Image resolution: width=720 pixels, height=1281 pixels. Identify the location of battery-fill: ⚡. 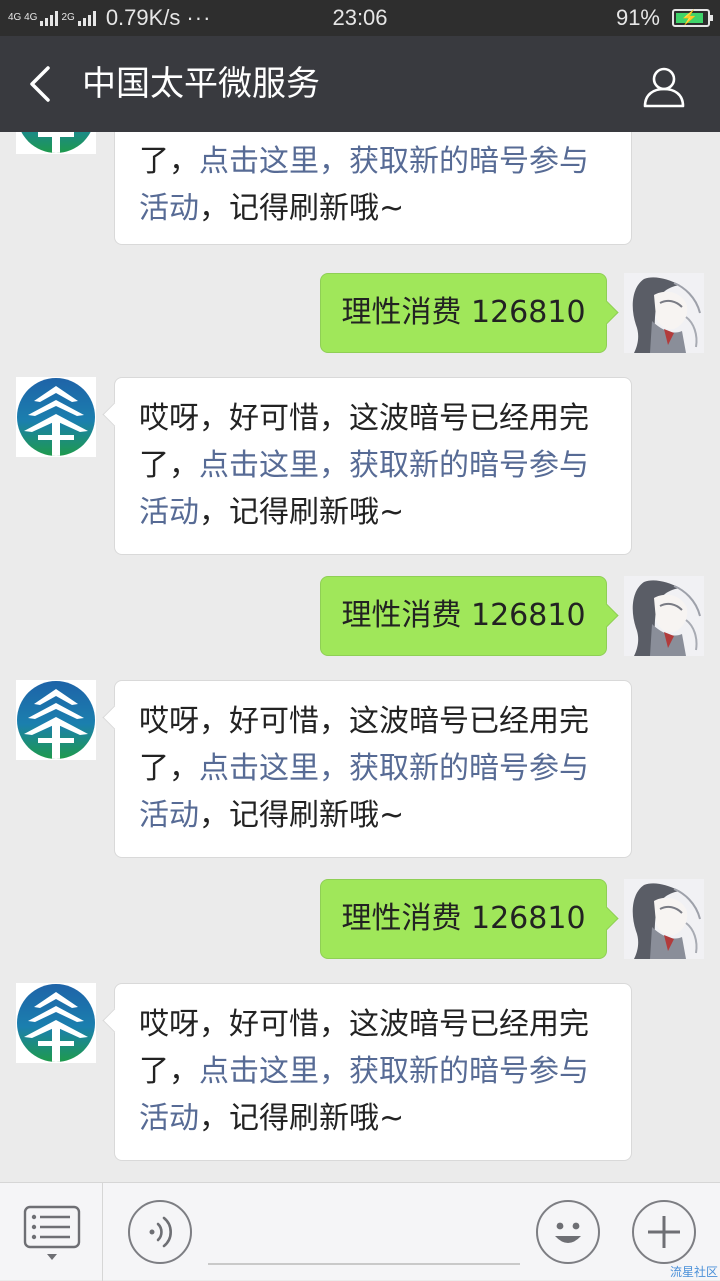
(690, 17).